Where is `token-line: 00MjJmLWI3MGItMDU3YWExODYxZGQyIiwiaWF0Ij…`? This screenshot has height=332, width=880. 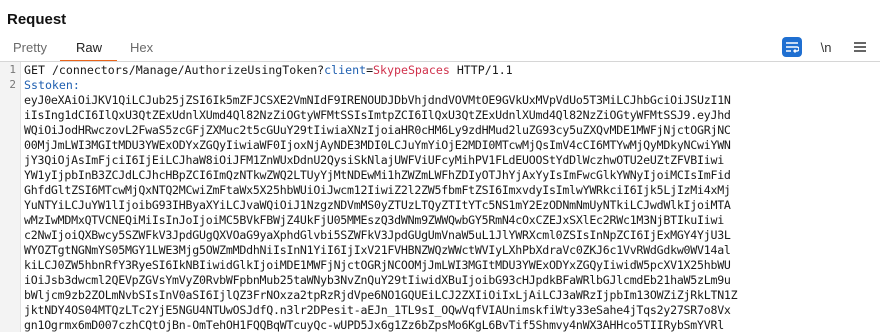 token-line: 00MjJmLWI3MGItMDU3YWExODYxZGQyIiwiaWF0Ij… is located at coordinates (377, 145).